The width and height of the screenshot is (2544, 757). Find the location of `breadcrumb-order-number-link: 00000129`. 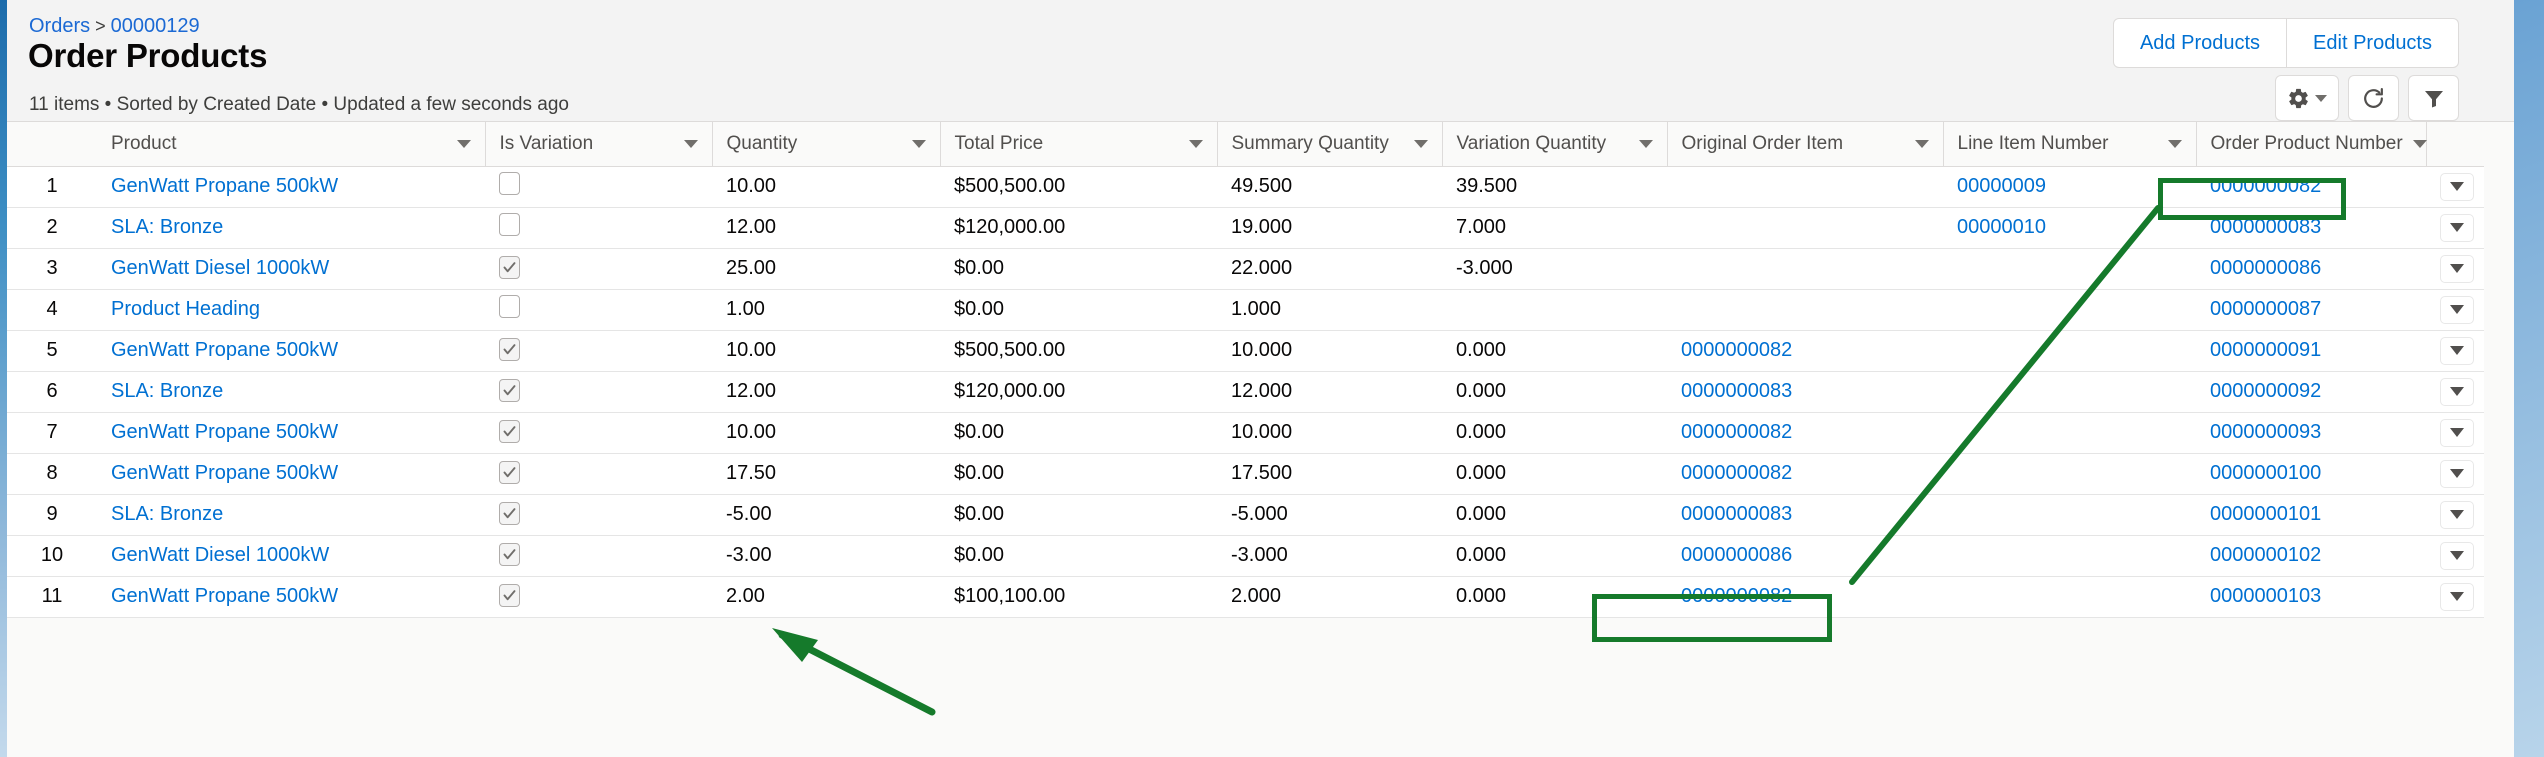

breadcrumb-order-number-link: 00000129 is located at coordinates (155, 26).